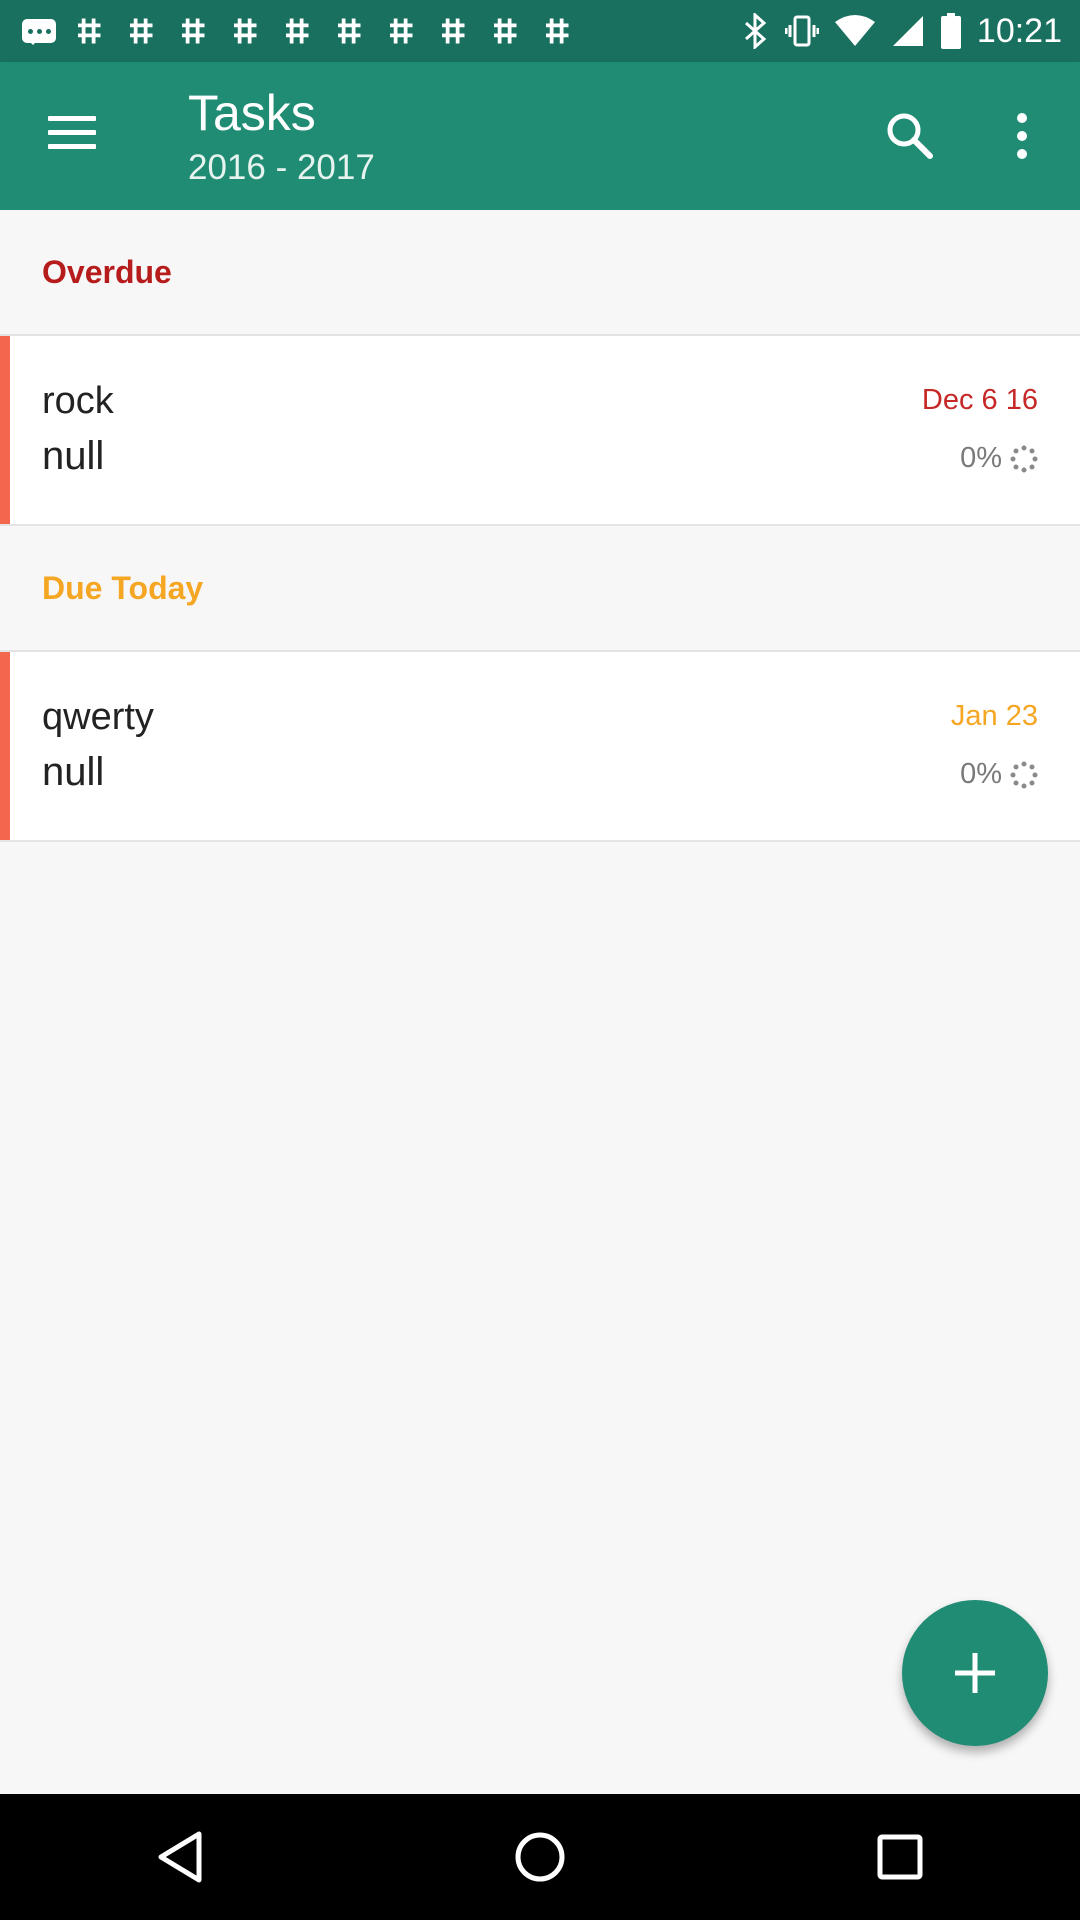 This screenshot has width=1080, height=1920. I want to click on home-button, so click(540, 1857).